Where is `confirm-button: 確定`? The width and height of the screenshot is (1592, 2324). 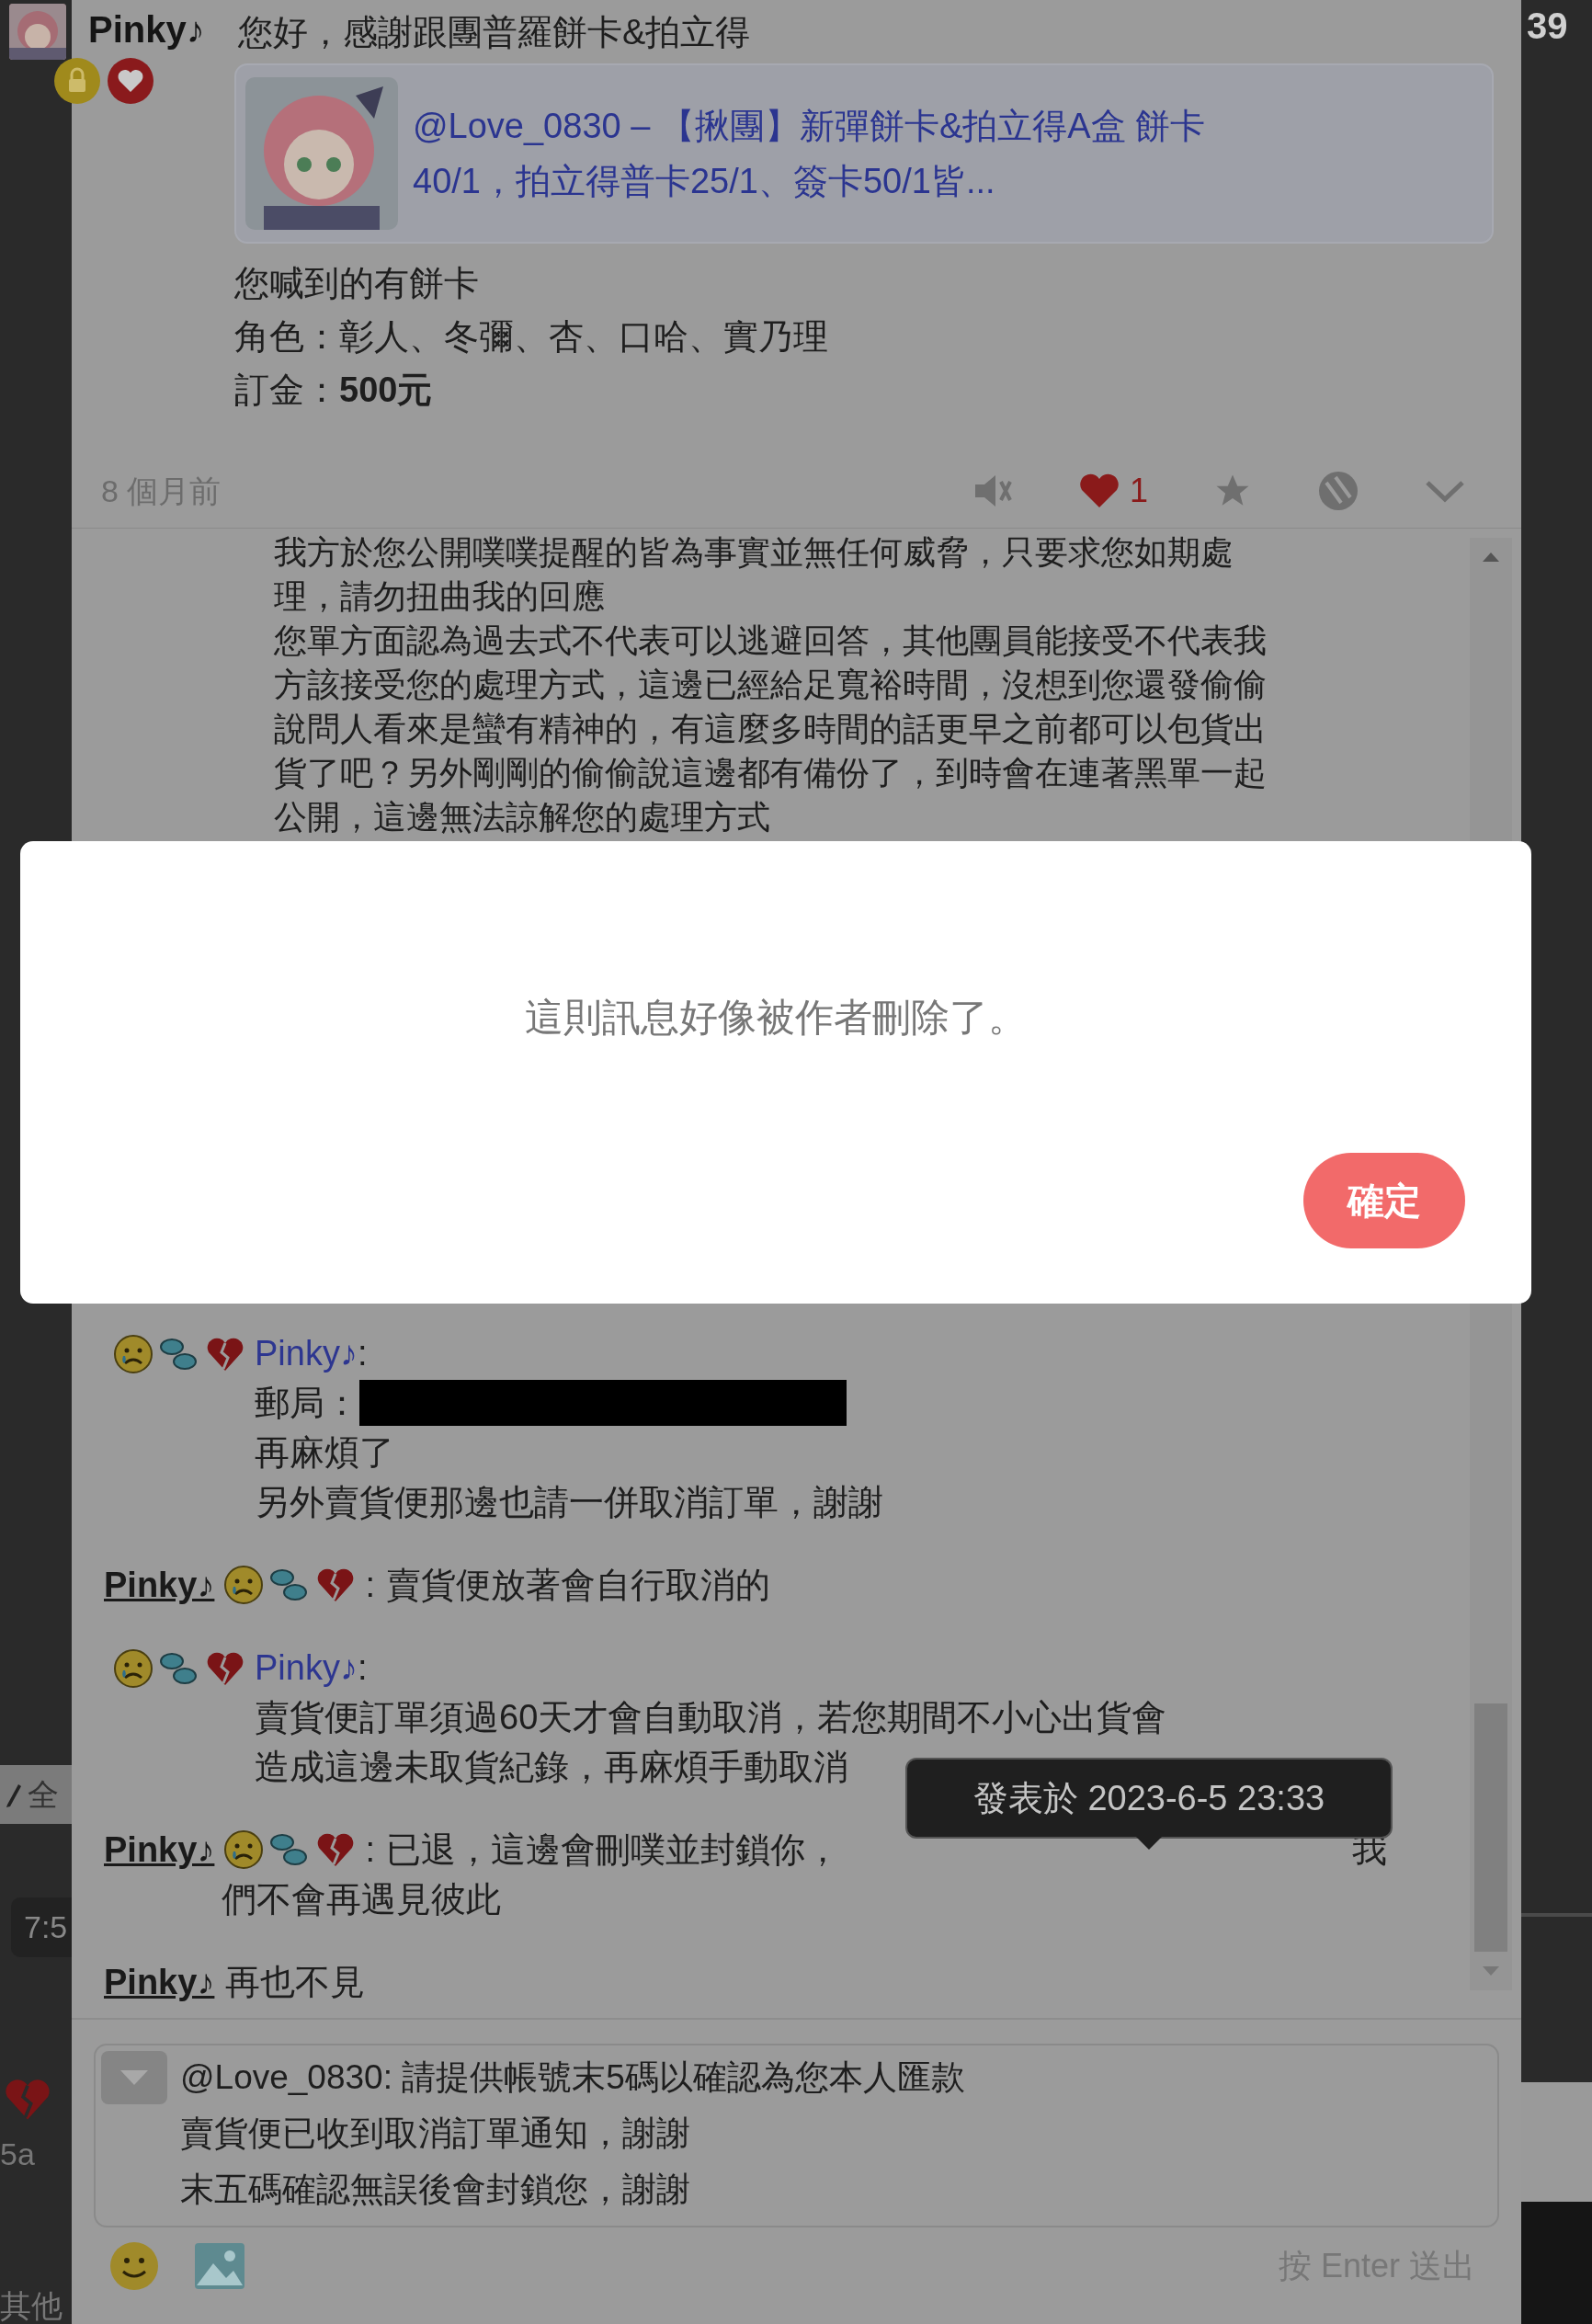 confirm-button: 確定 is located at coordinates (1384, 1201).